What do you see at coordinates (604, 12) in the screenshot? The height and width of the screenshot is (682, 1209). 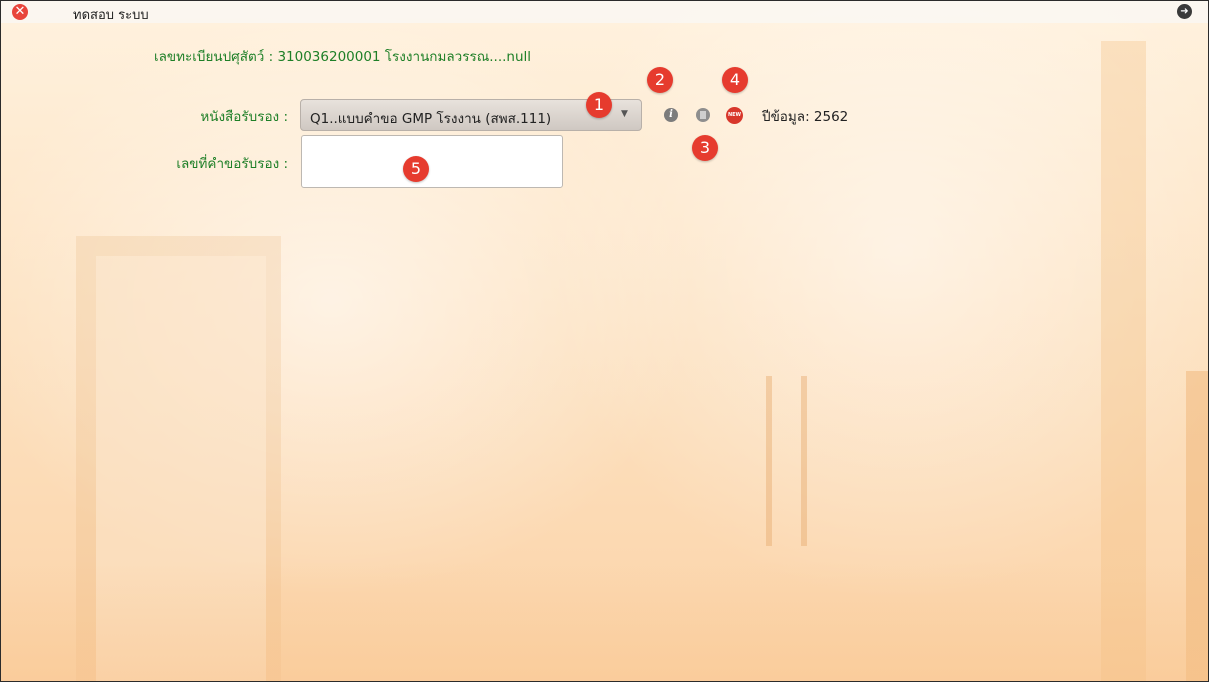 I see `title-bar: ✕ ทดสอบ ระบบ ➜` at bounding box center [604, 12].